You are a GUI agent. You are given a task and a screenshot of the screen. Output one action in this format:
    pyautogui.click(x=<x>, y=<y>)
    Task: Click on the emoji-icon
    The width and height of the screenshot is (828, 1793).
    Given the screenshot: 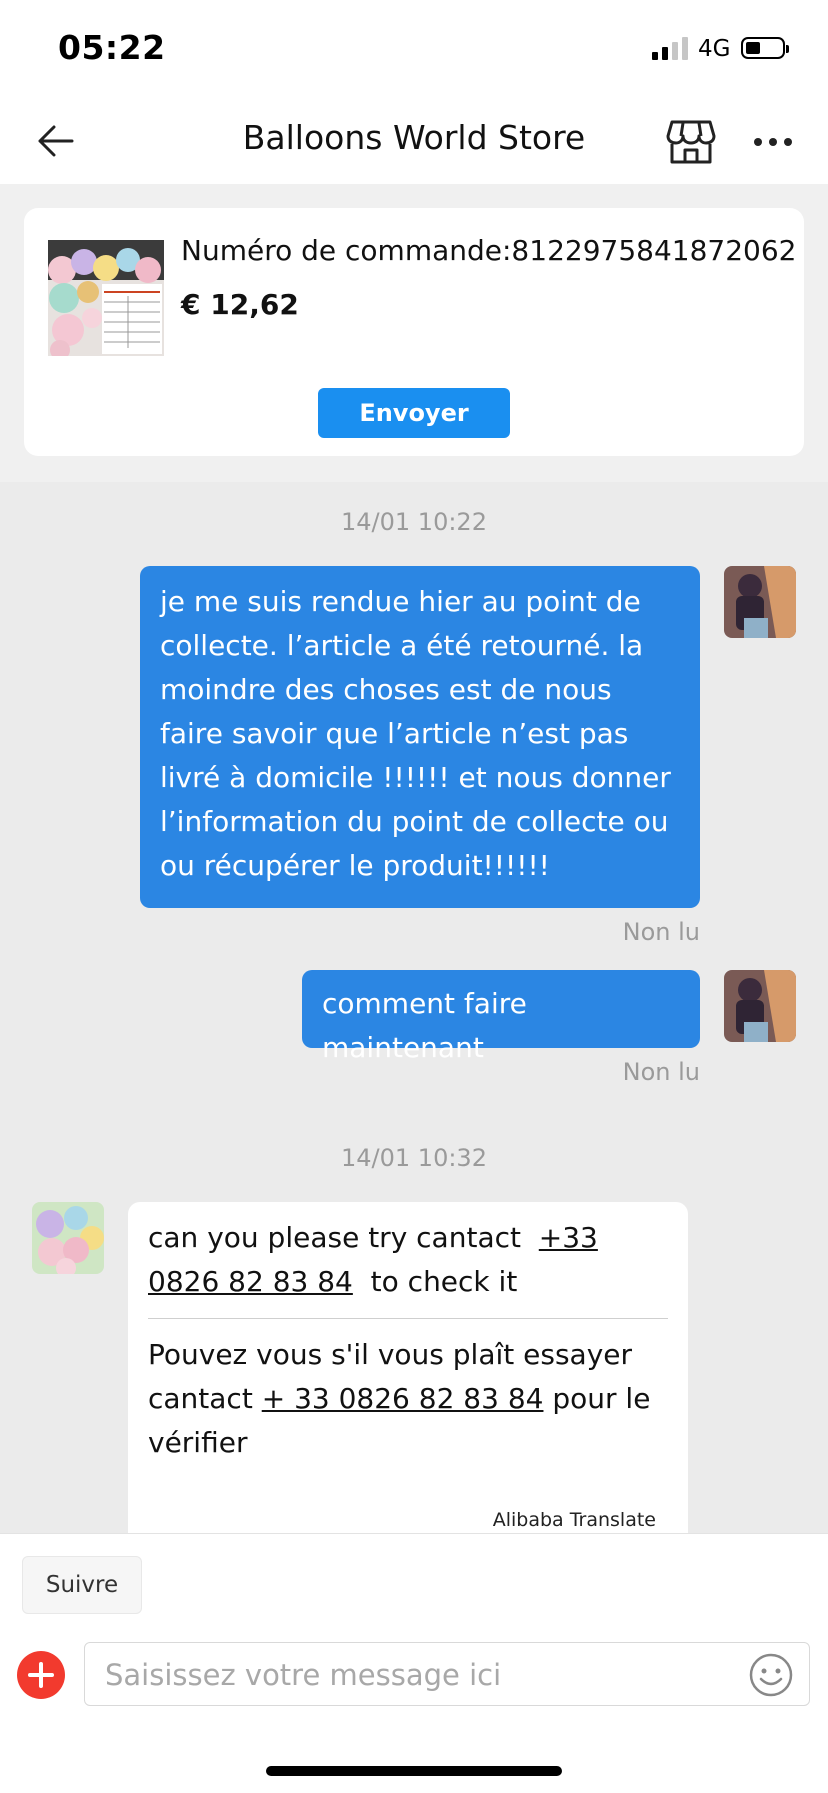 What is the action you would take?
    pyautogui.click(x=771, y=1675)
    